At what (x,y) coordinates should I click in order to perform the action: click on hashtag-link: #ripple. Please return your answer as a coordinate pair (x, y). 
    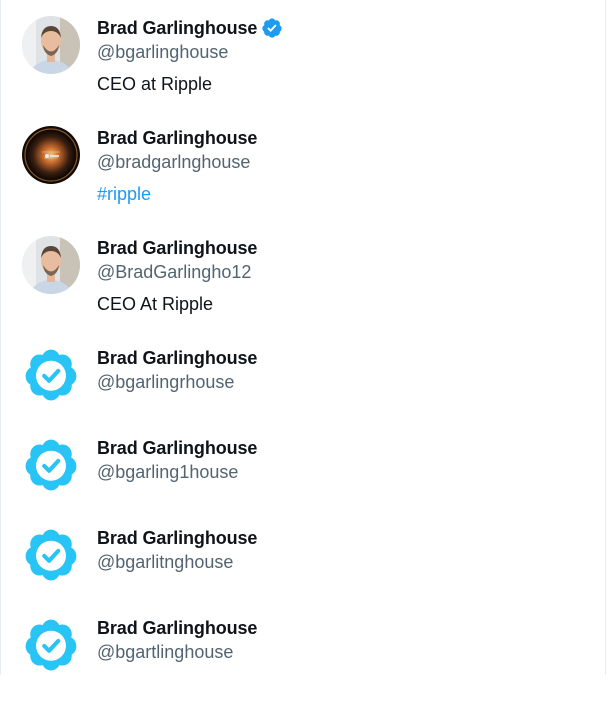
    Looking at the image, I should click on (337, 194).